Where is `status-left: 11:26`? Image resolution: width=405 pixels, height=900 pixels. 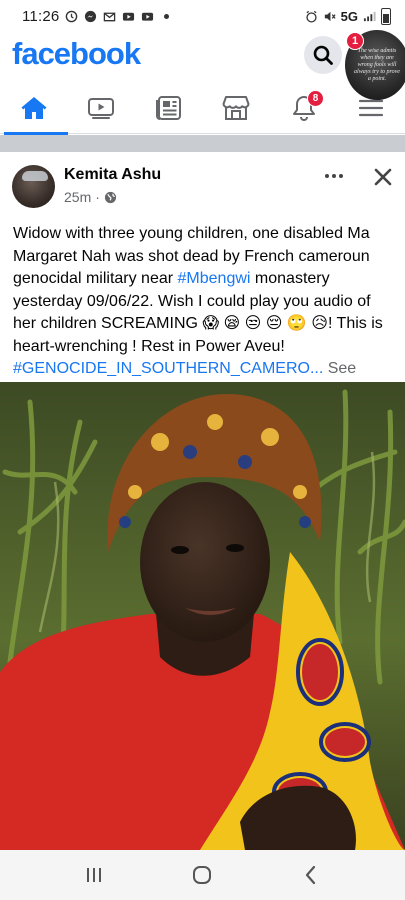
status-left: 11:26 is located at coordinates (96, 16).